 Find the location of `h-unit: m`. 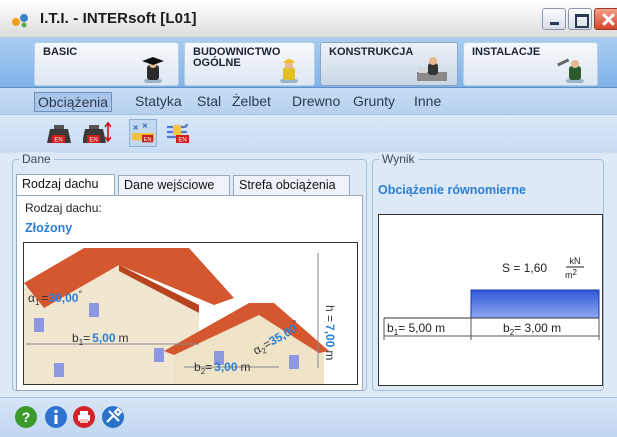

h-unit: m is located at coordinates (330, 355).